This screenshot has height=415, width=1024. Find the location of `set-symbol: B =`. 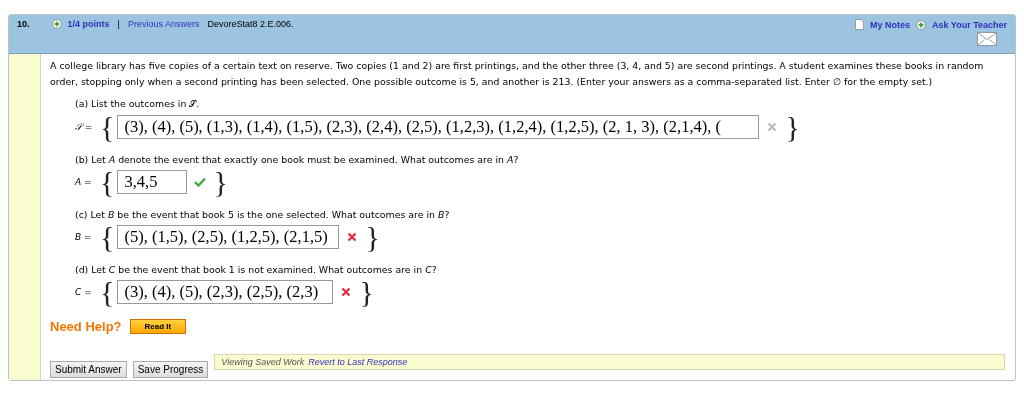

set-symbol: B = is located at coordinates (84, 237).